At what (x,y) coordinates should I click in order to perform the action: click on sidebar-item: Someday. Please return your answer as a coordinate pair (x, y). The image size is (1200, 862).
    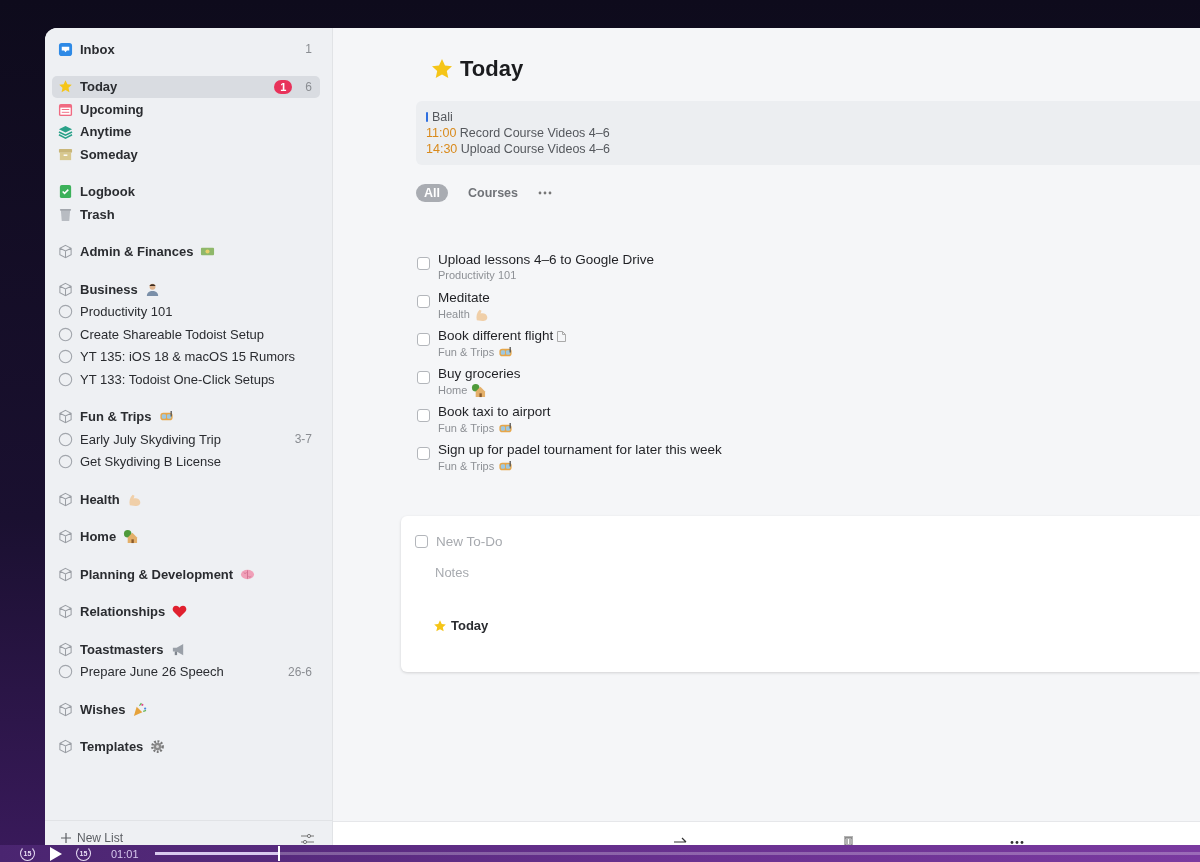
    Looking at the image, I should click on (186, 154).